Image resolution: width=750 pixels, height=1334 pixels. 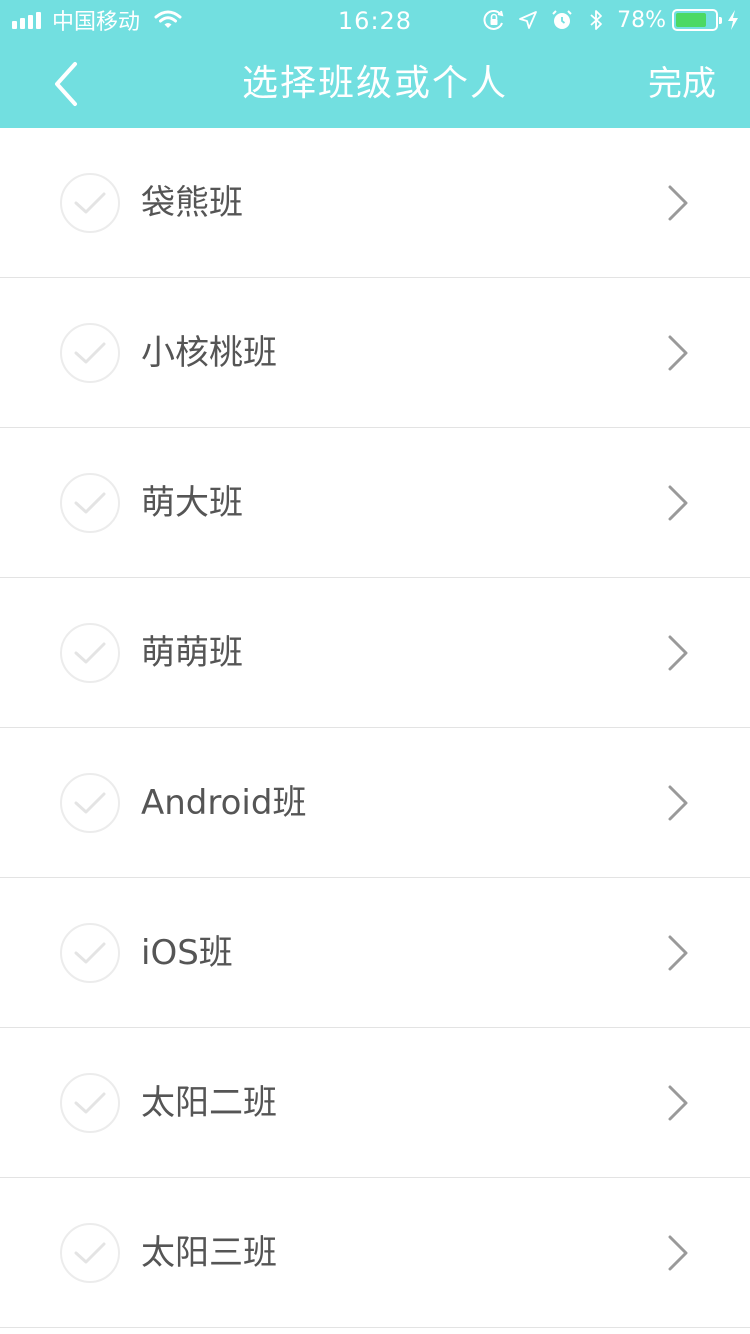 I want to click on status-bar: 中国移动 16:28 78%, so click(x=375, y=20).